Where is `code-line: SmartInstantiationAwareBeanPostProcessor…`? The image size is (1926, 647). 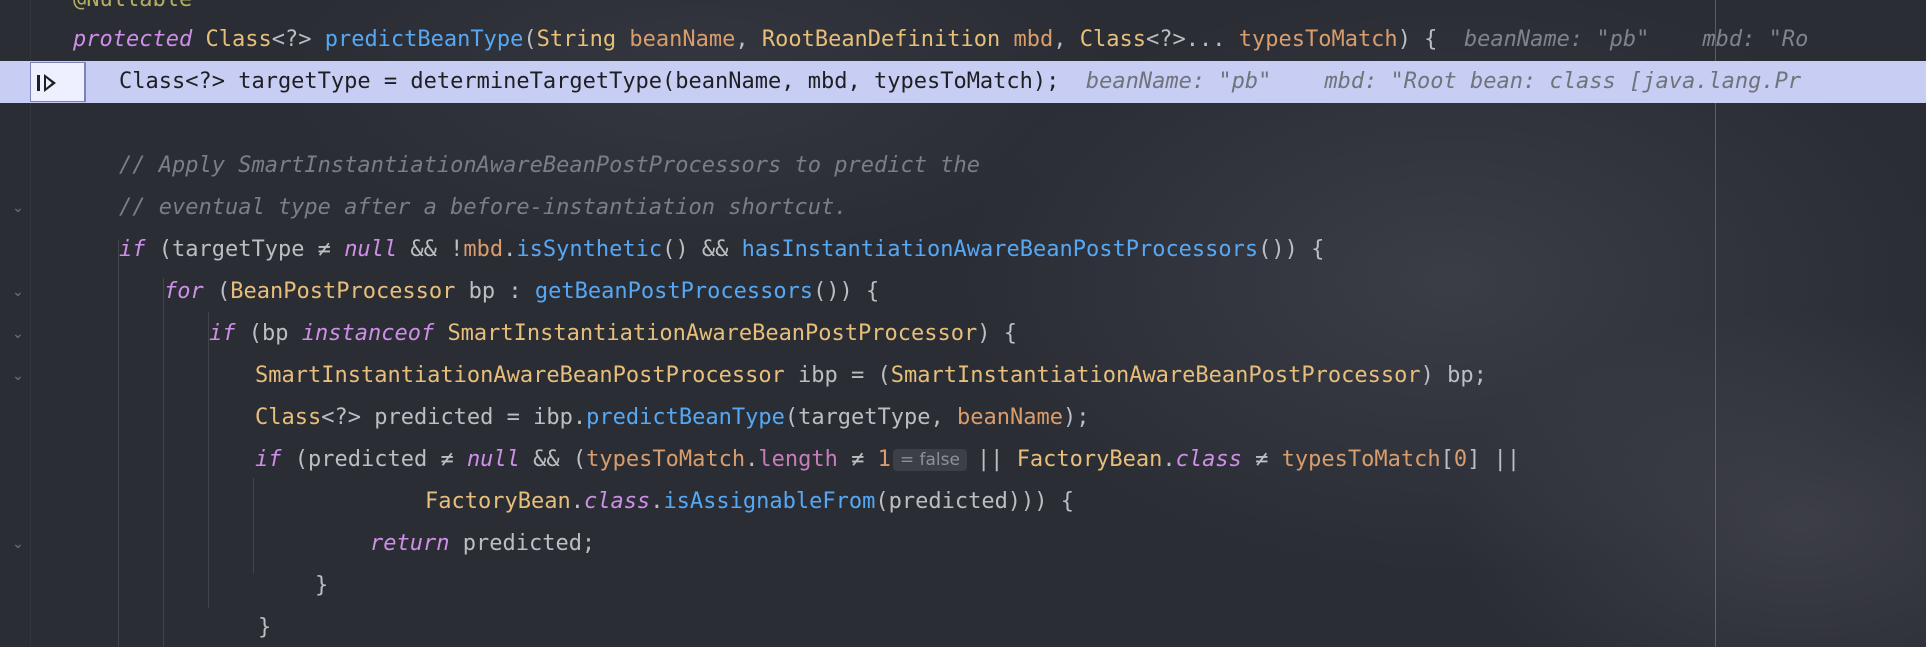 code-line: SmartInstantiationAwareBeanPostProcessor… is located at coordinates (963, 376).